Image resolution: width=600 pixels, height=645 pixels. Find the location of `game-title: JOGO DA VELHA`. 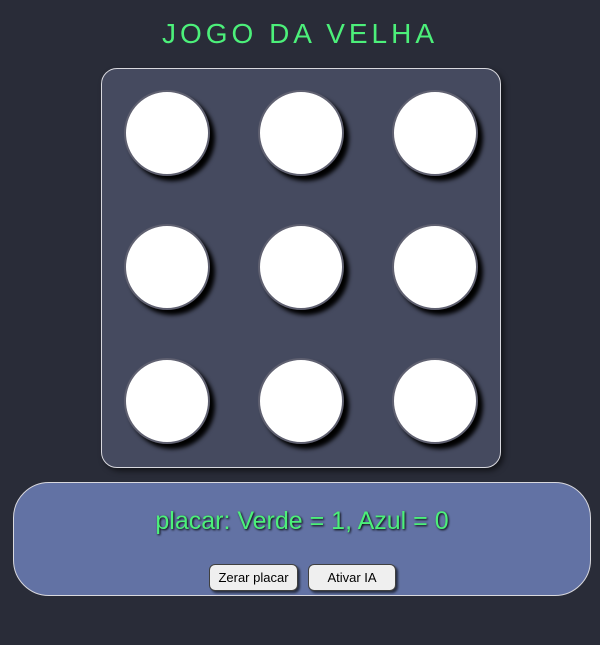

game-title: JOGO DA VELHA is located at coordinates (300, 33).